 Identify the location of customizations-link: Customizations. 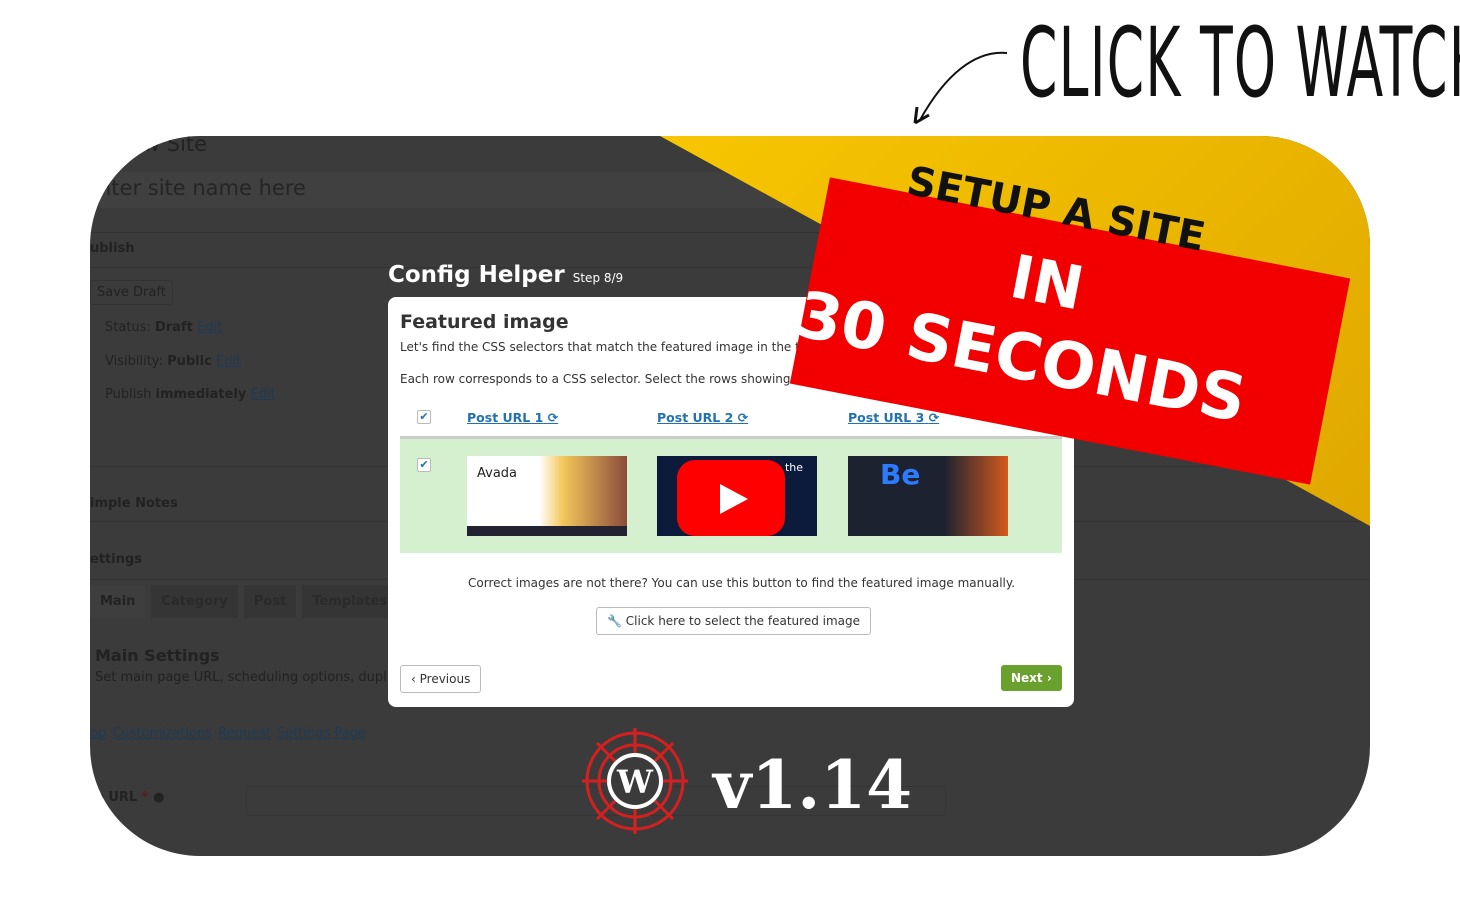
(162, 733).